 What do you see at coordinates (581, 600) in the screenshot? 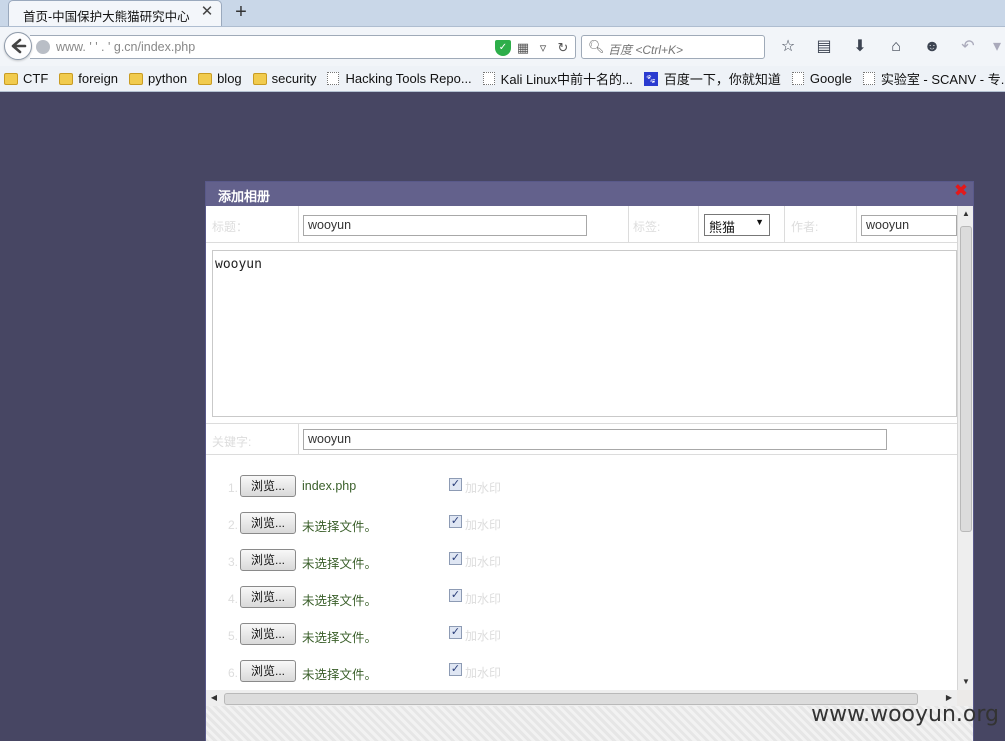
I see `file-row: 4. 浏览... 未选择文件。 ✓ 加水印` at bounding box center [581, 600].